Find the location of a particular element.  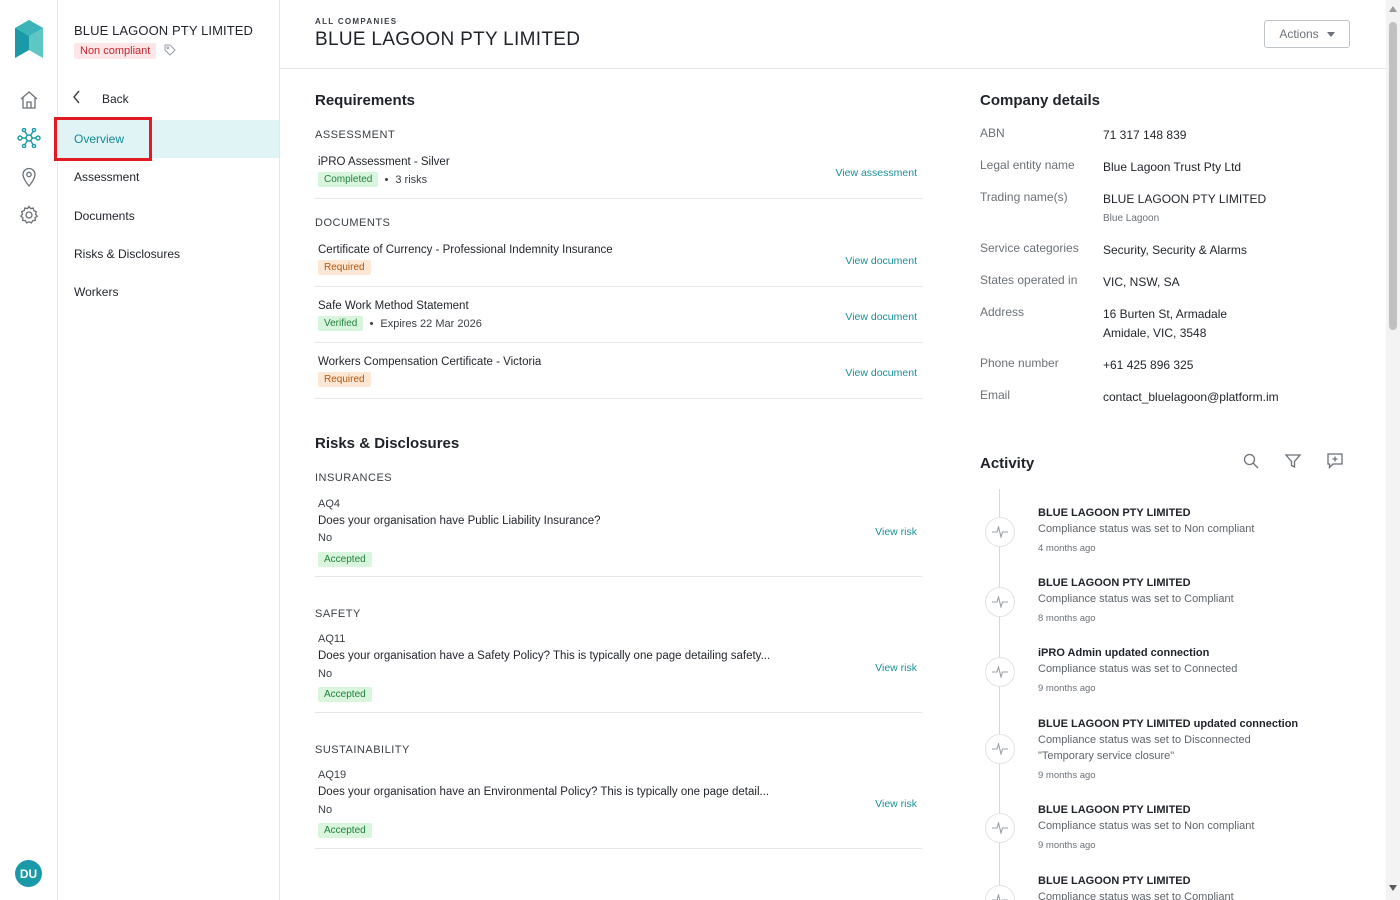

user-avatar: DU is located at coordinates (28, 873).